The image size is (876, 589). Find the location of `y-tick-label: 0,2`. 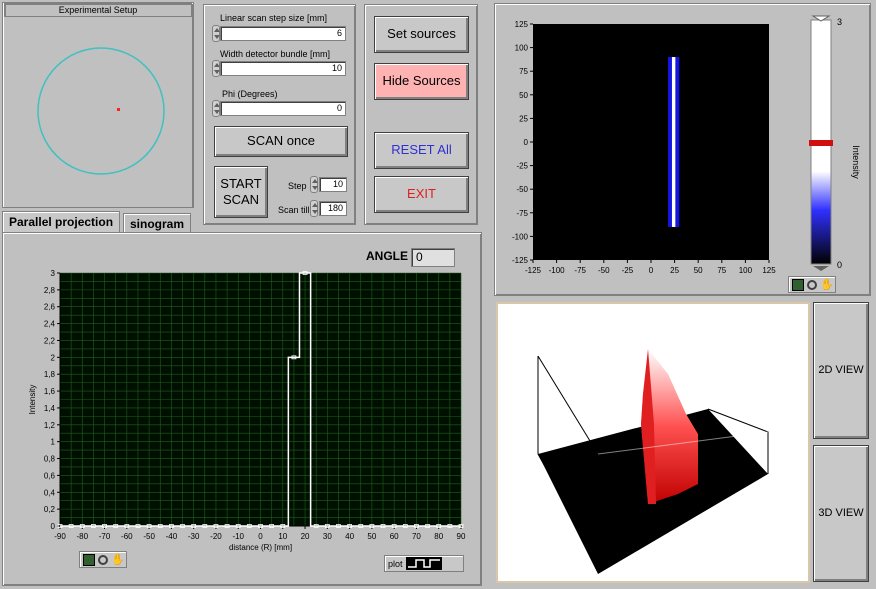

y-tick-label: 0,2 is located at coordinates (50, 509).